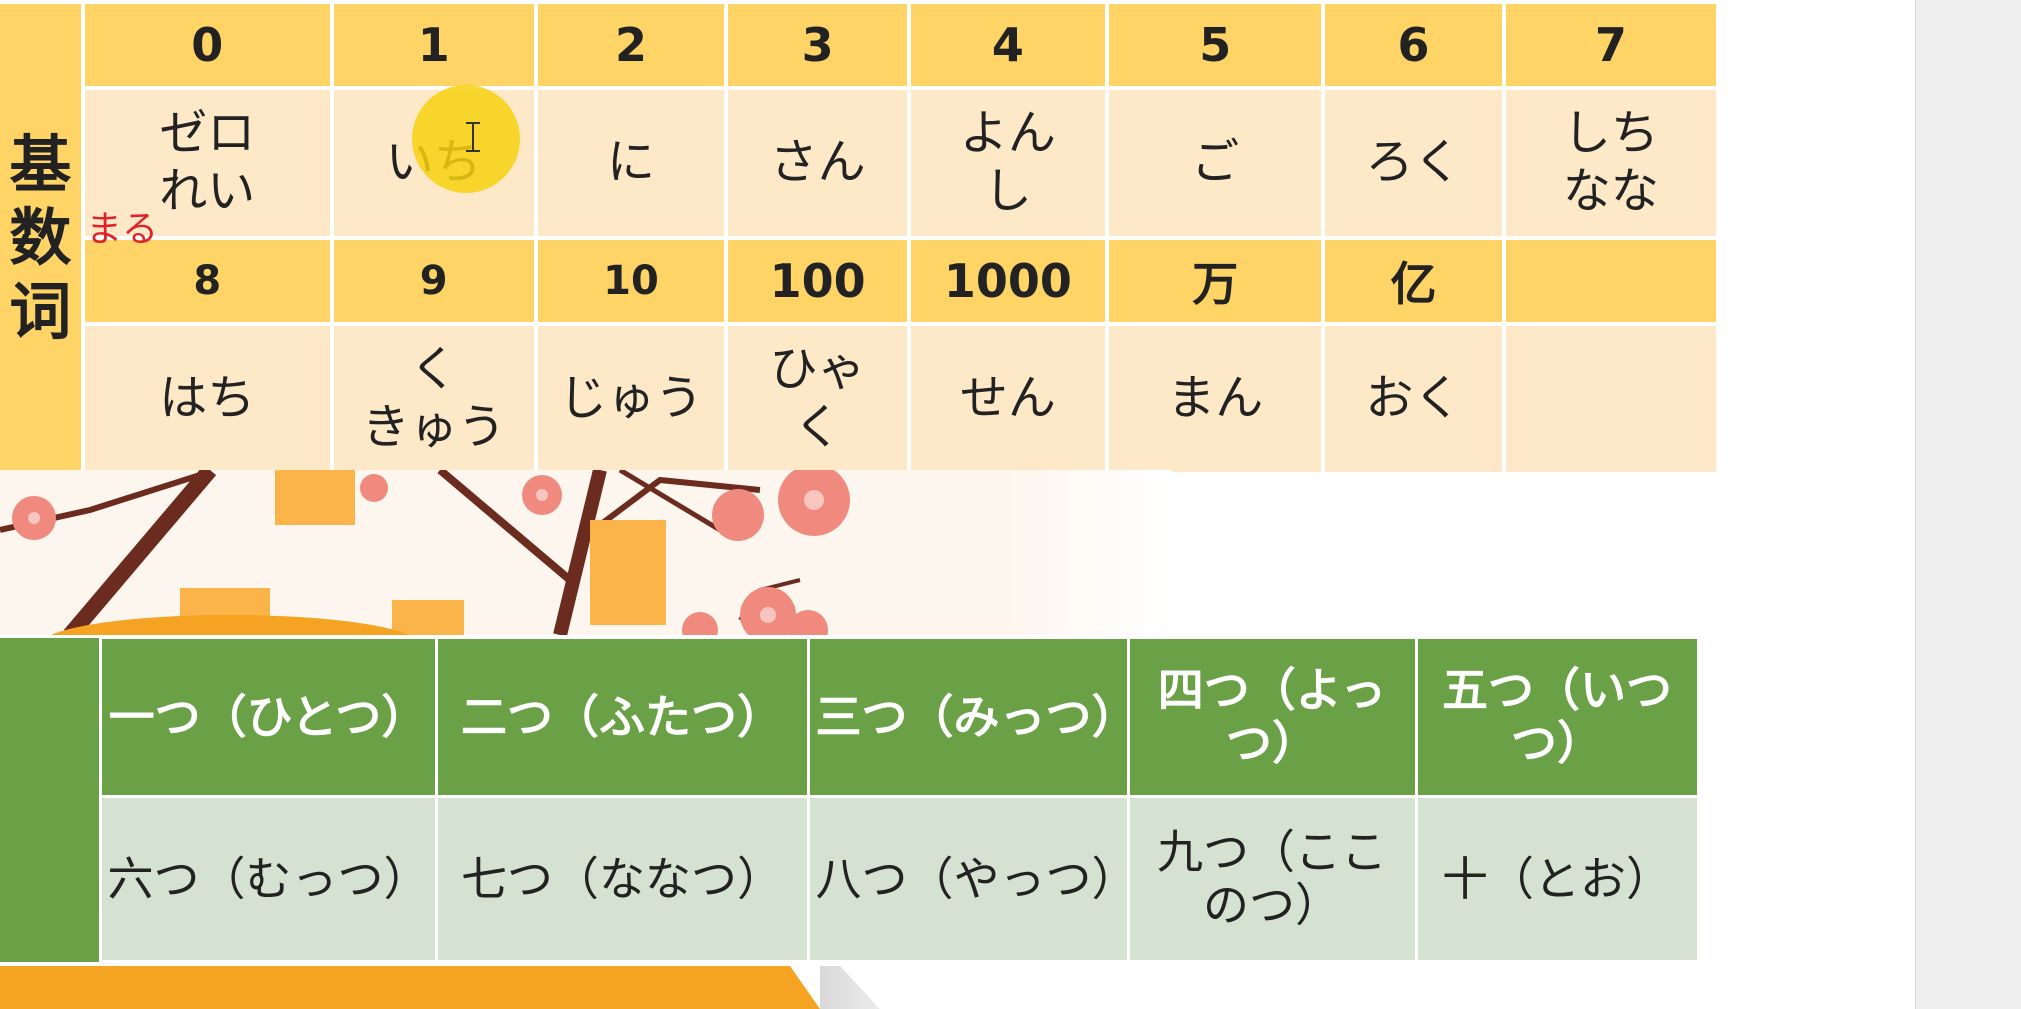 This screenshot has width=2021, height=1009. I want to click on reading-line: はち, so click(207, 398).